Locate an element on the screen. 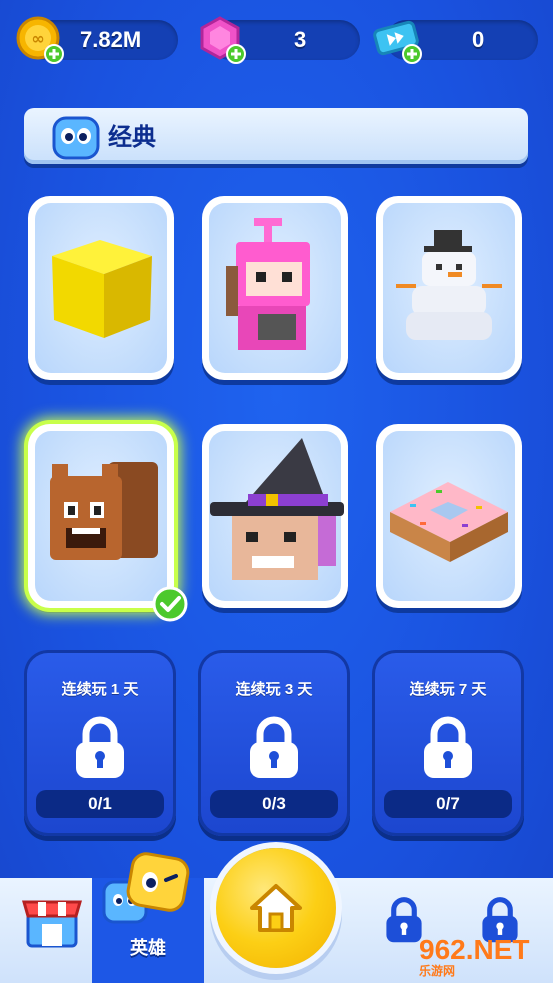  locked-card-title: 连续玩 1 天 is located at coordinates (100, 689).